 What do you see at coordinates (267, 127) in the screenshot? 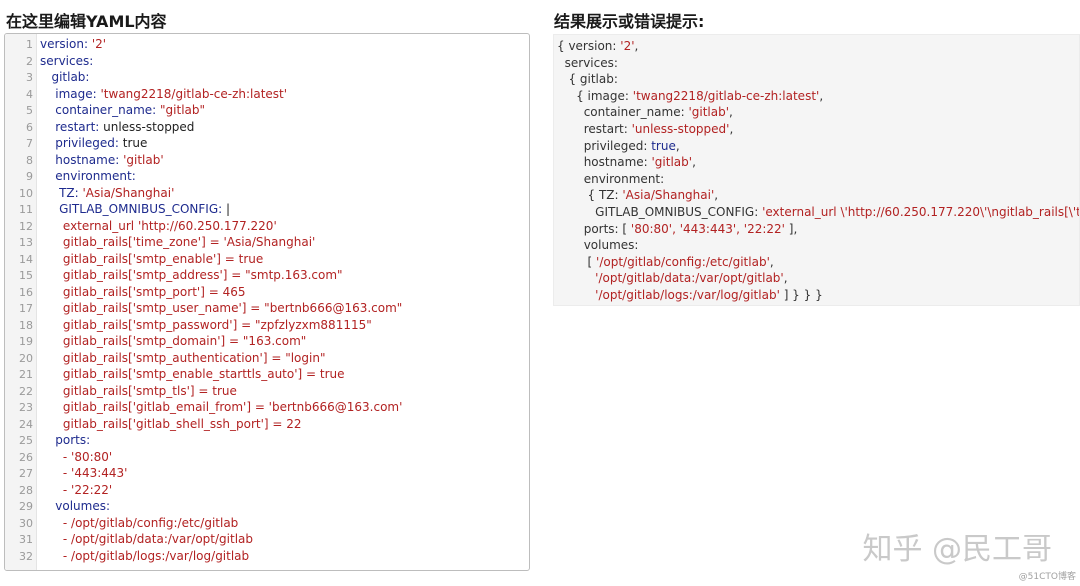
I see `editor-line: 6 restart: unless-stopped` at bounding box center [267, 127].